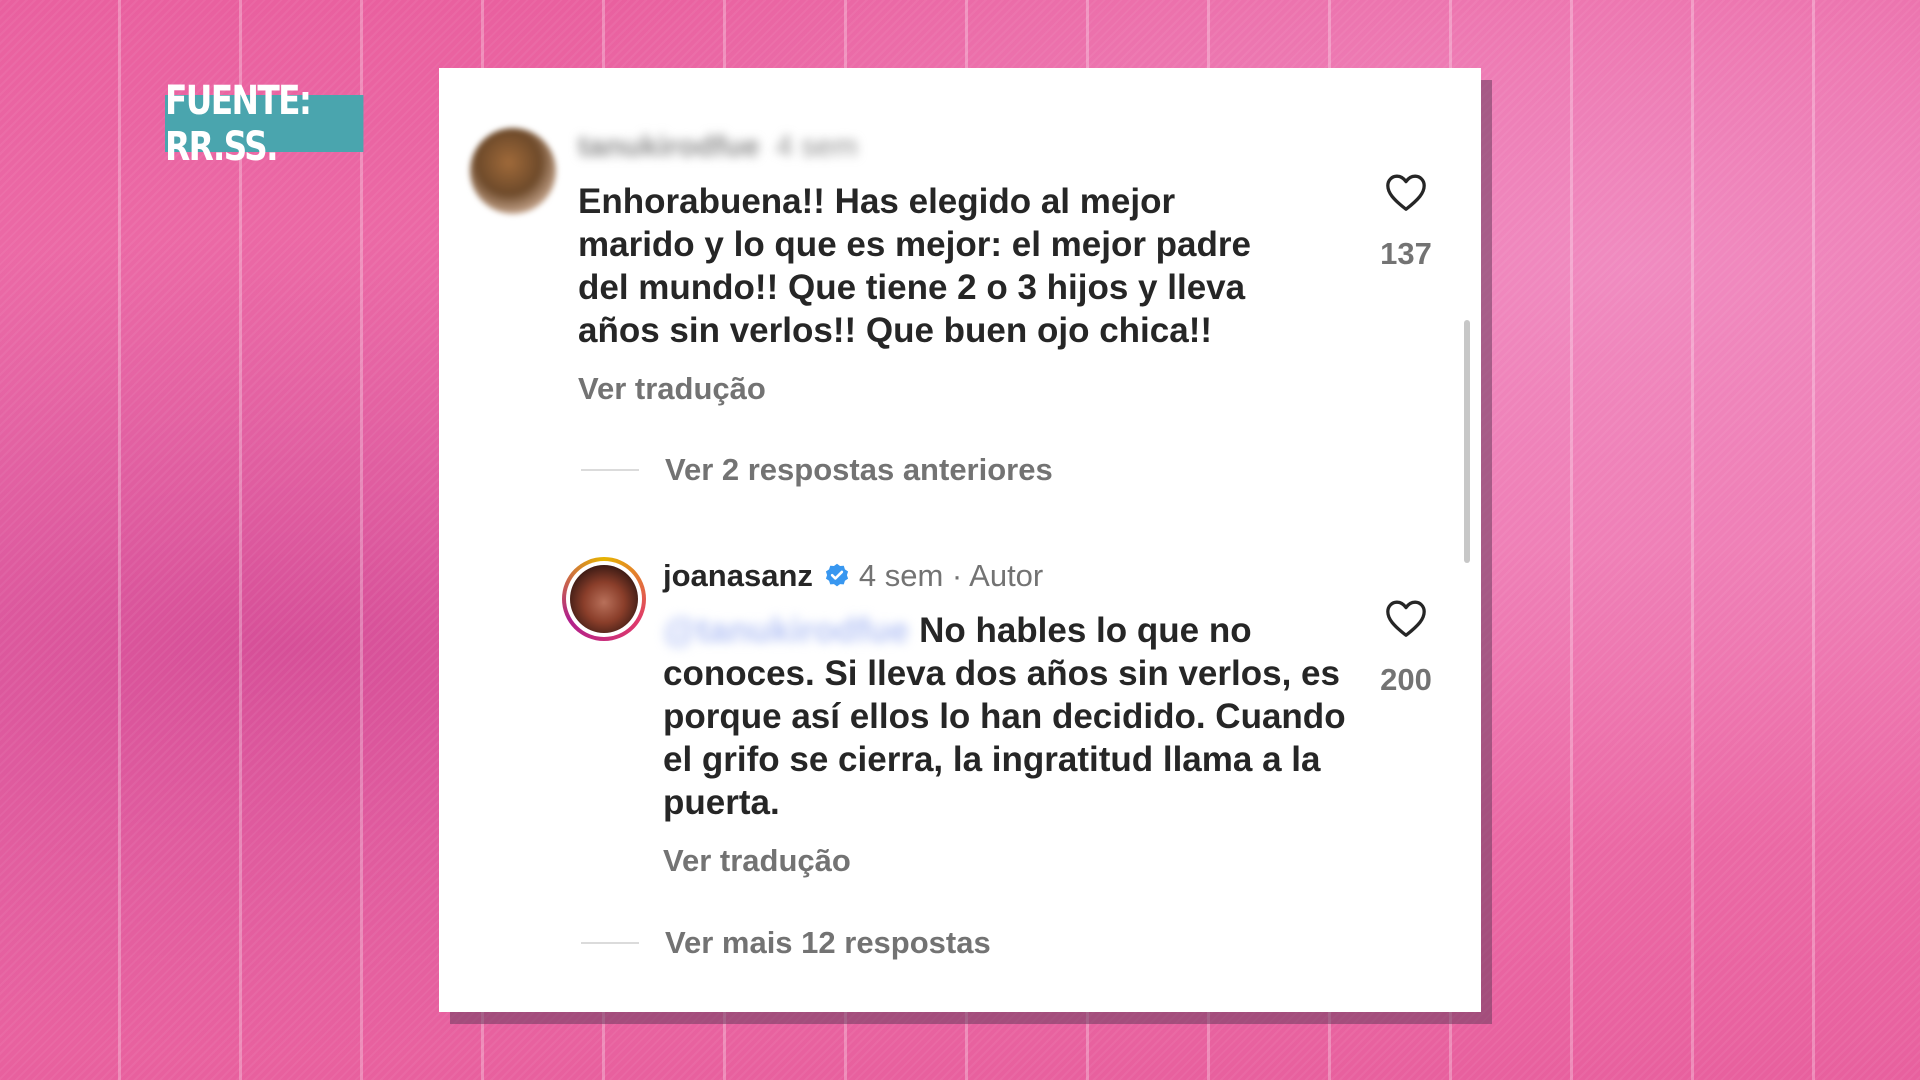 This screenshot has width=1920, height=1080. I want to click on reply-header: joanasanz 4 sem · Autor, so click(853, 576).